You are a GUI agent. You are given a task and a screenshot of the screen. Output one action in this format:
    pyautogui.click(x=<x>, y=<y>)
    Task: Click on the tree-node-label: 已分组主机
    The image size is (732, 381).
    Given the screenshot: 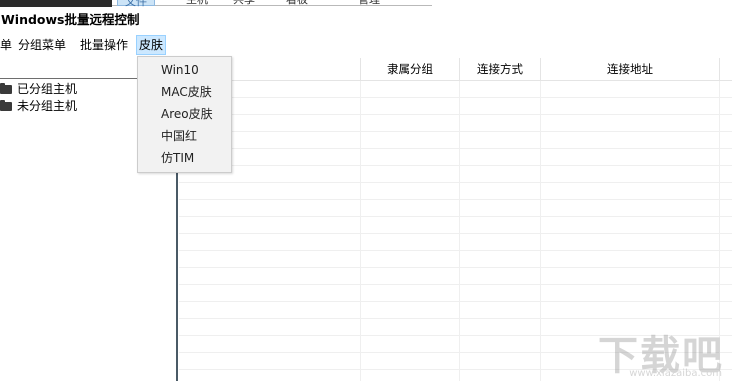 What is the action you would take?
    pyautogui.click(x=47, y=89)
    